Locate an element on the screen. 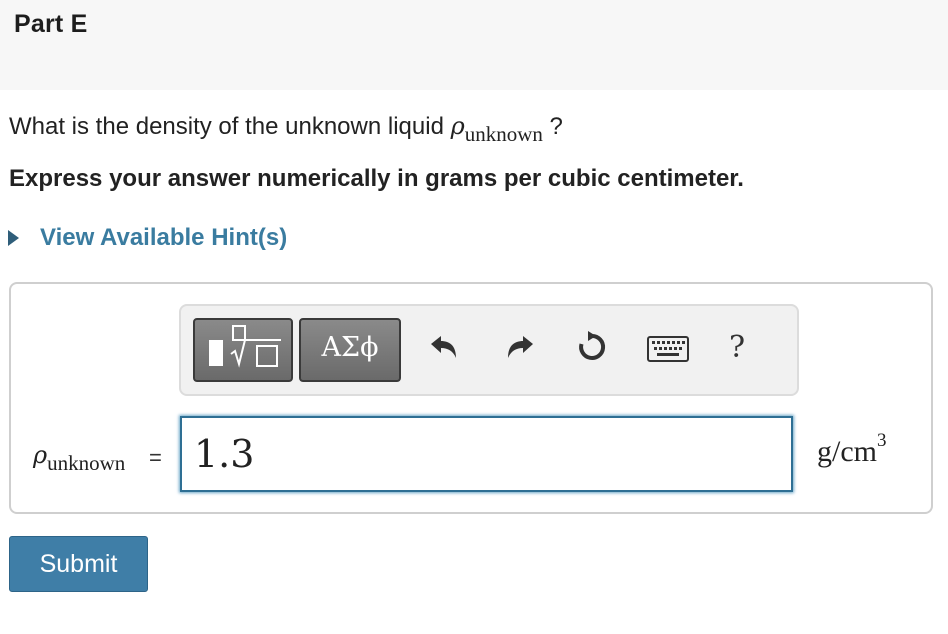 This screenshot has height=634, width=948. greek-symbols-button: ΑΣϕ is located at coordinates (350, 350).